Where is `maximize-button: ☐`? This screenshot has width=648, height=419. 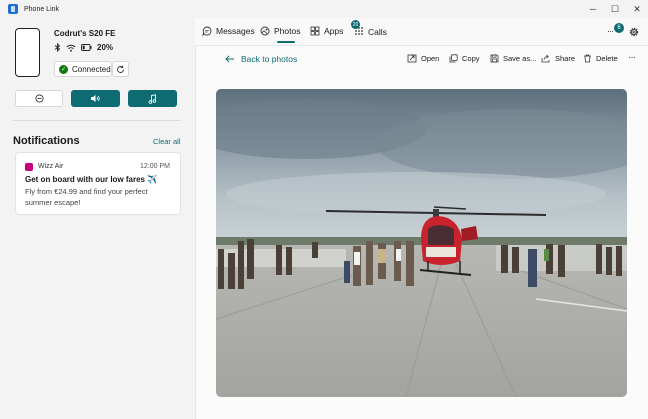
maximize-button: ☐ is located at coordinates (615, 9).